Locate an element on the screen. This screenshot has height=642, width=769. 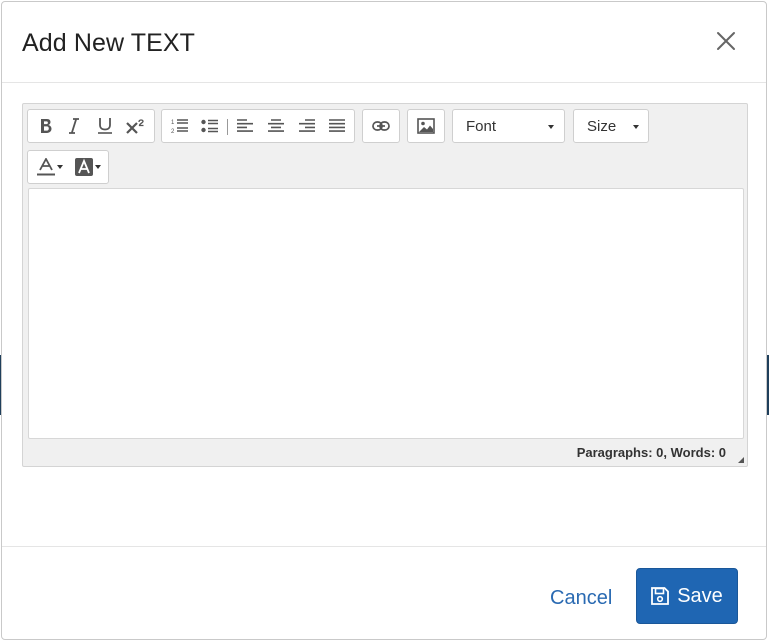
ordered-list-icon: 1 2 is located at coordinates (179, 126).